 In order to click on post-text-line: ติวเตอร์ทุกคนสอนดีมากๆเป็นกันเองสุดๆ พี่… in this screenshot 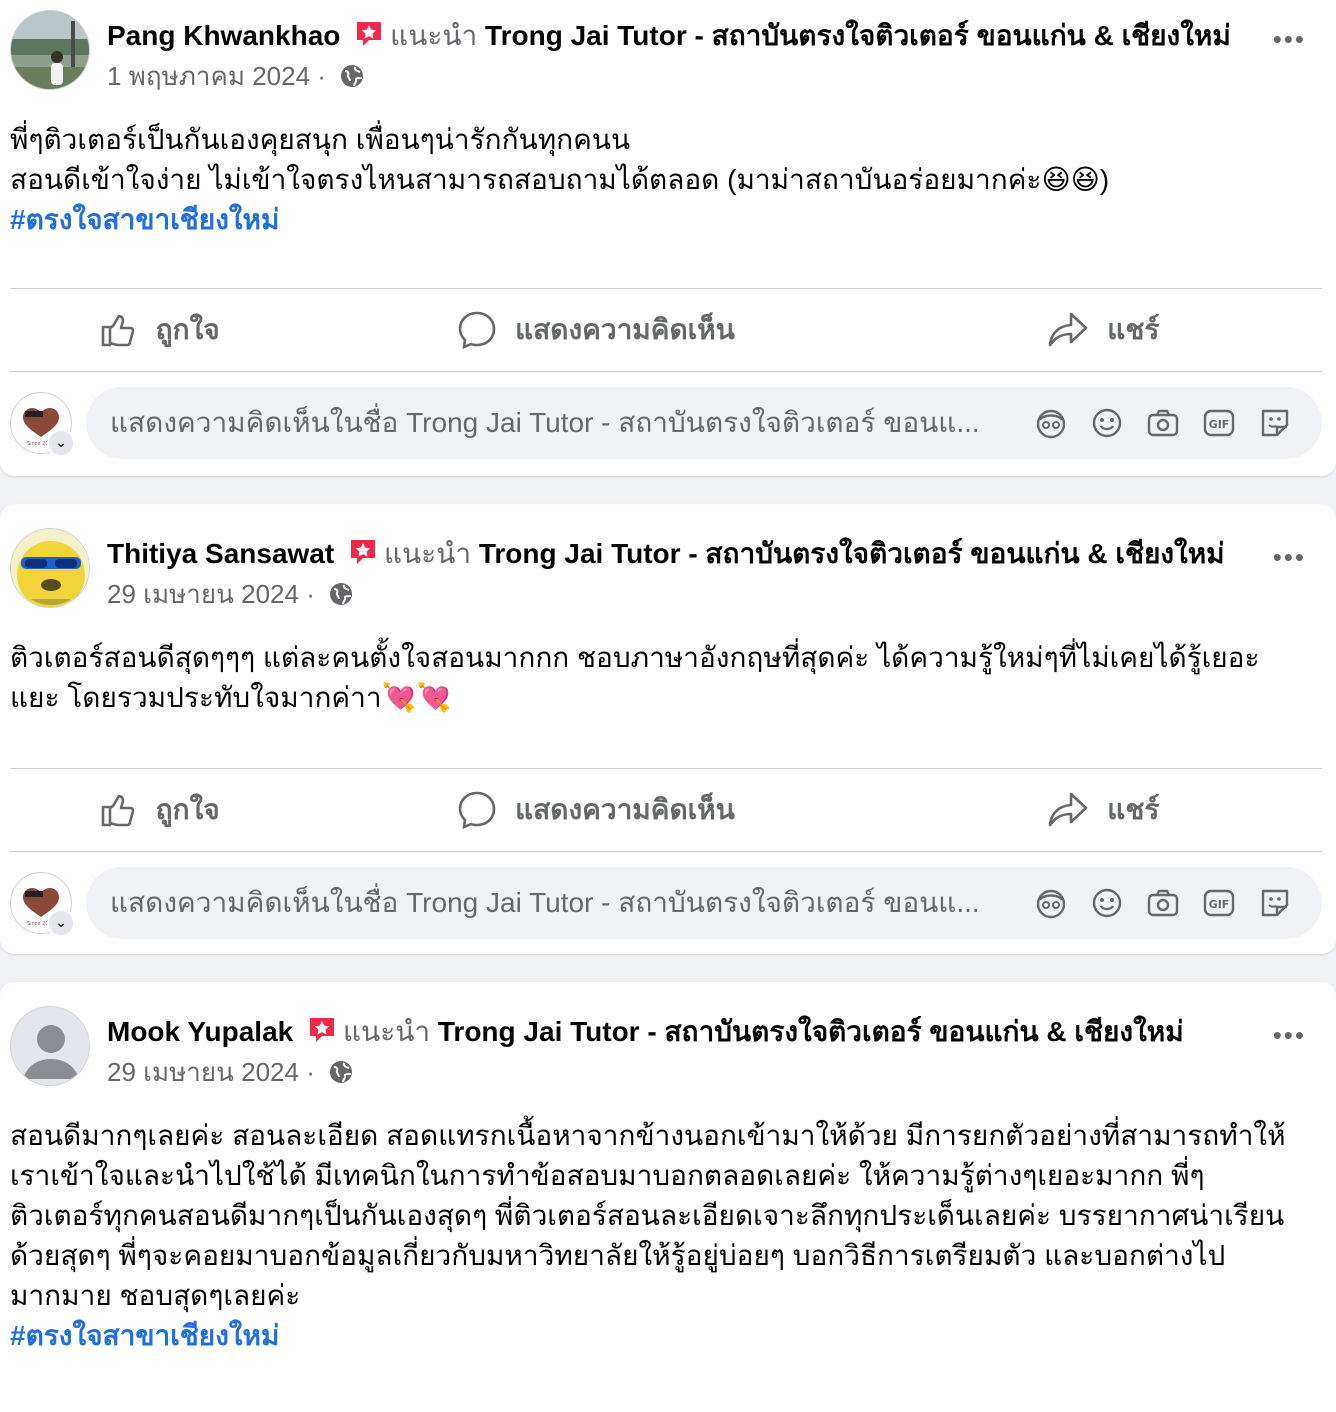, I will do `click(647, 1215)`.